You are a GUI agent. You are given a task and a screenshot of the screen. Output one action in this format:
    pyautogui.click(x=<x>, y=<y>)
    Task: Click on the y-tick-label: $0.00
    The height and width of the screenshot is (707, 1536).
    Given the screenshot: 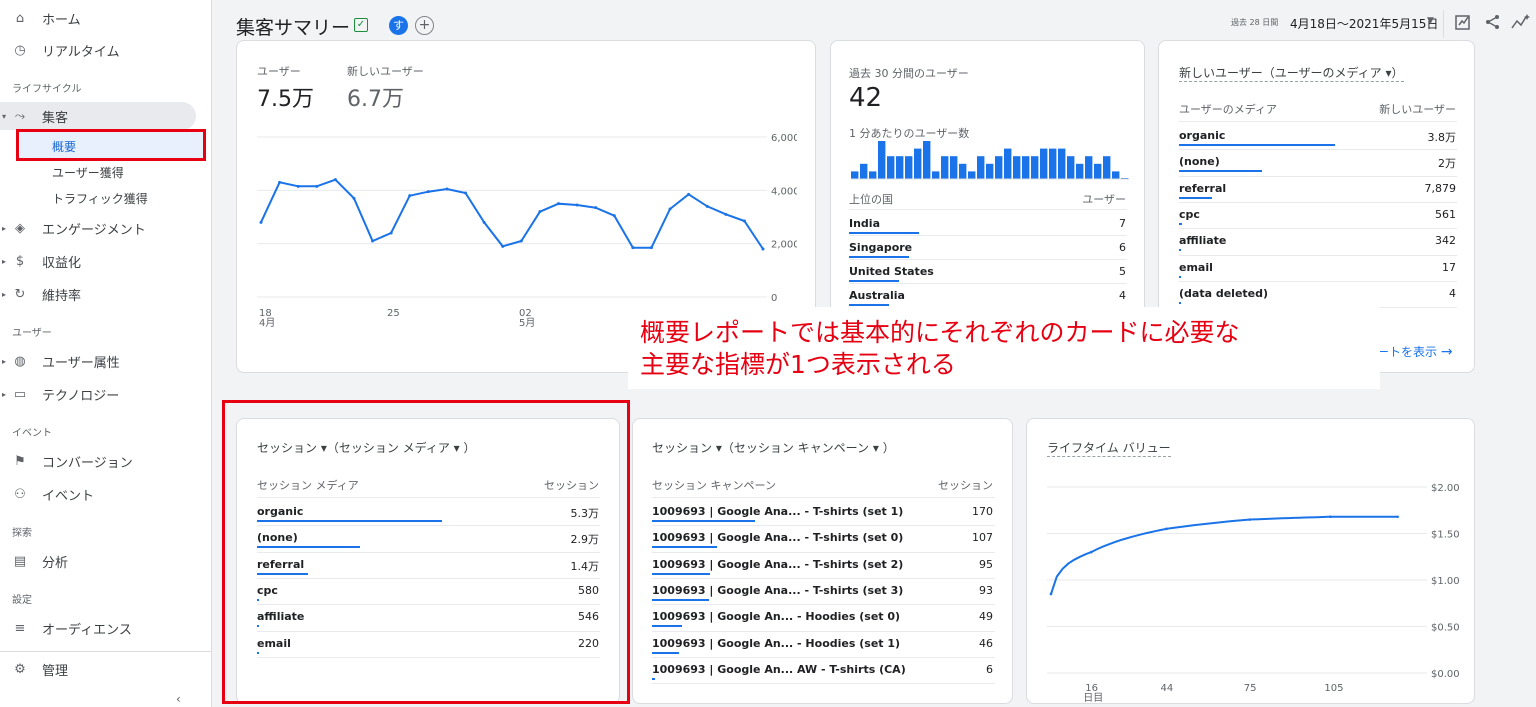 What is the action you would take?
    pyautogui.click(x=1445, y=674)
    